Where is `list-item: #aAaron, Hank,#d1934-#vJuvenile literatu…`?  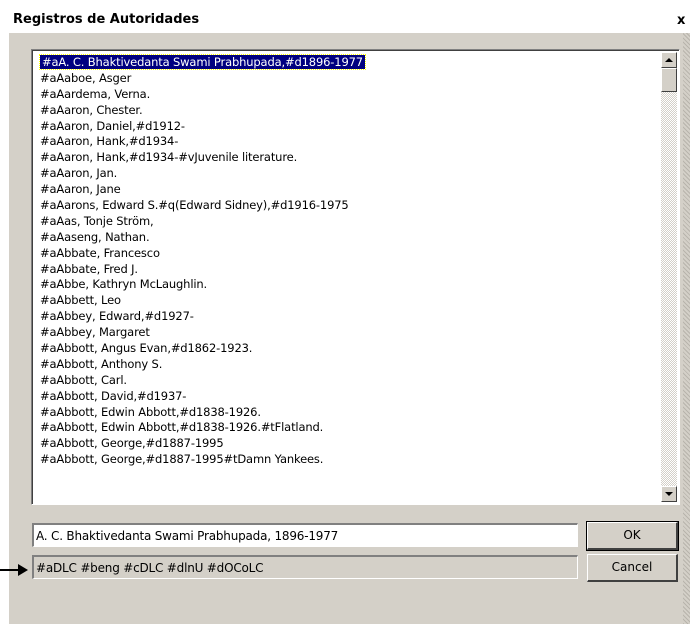 list-item: #aAaron, Hank,#d1934-#vJuvenile literatu… is located at coordinates (346, 157).